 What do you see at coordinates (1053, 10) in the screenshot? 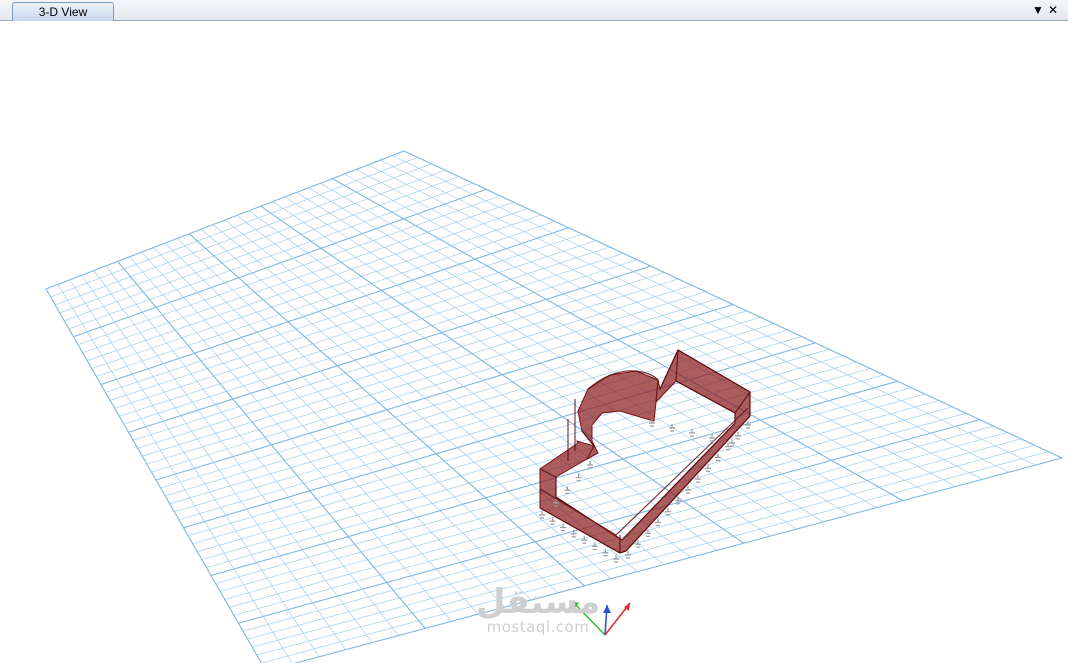
I see `close-icon: ✕` at bounding box center [1053, 10].